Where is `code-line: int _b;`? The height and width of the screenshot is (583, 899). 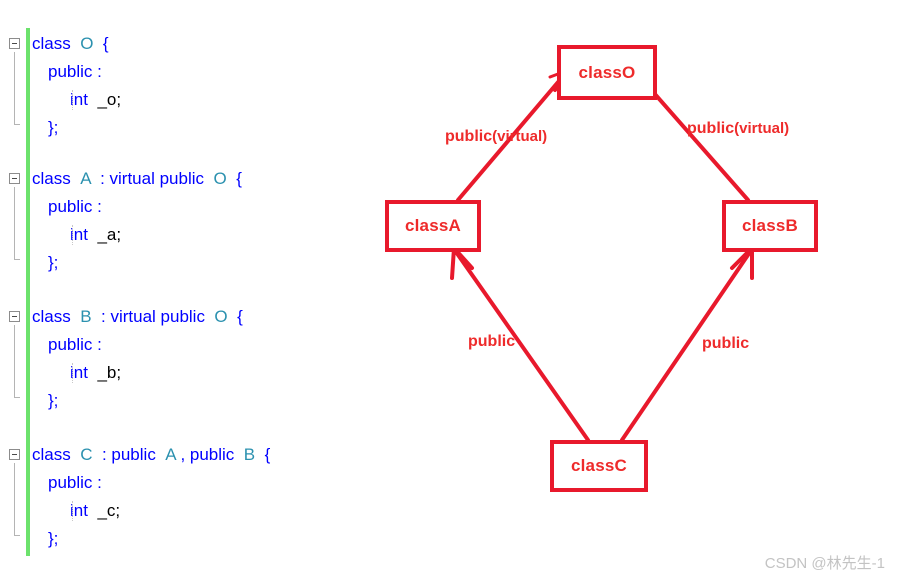 code-line: int _b; is located at coordinates (182, 373).